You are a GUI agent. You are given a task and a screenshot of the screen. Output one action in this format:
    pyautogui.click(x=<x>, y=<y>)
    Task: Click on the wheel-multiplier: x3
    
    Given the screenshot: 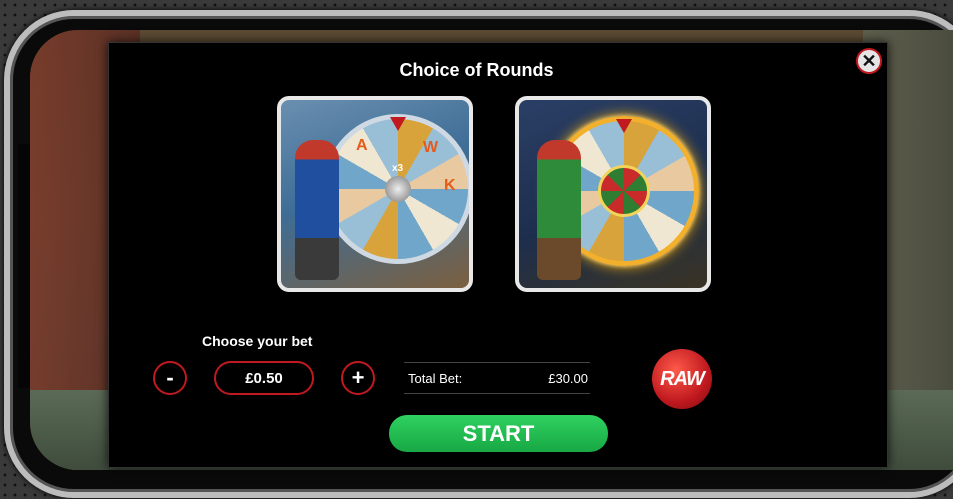 What is the action you would take?
    pyautogui.click(x=398, y=168)
    